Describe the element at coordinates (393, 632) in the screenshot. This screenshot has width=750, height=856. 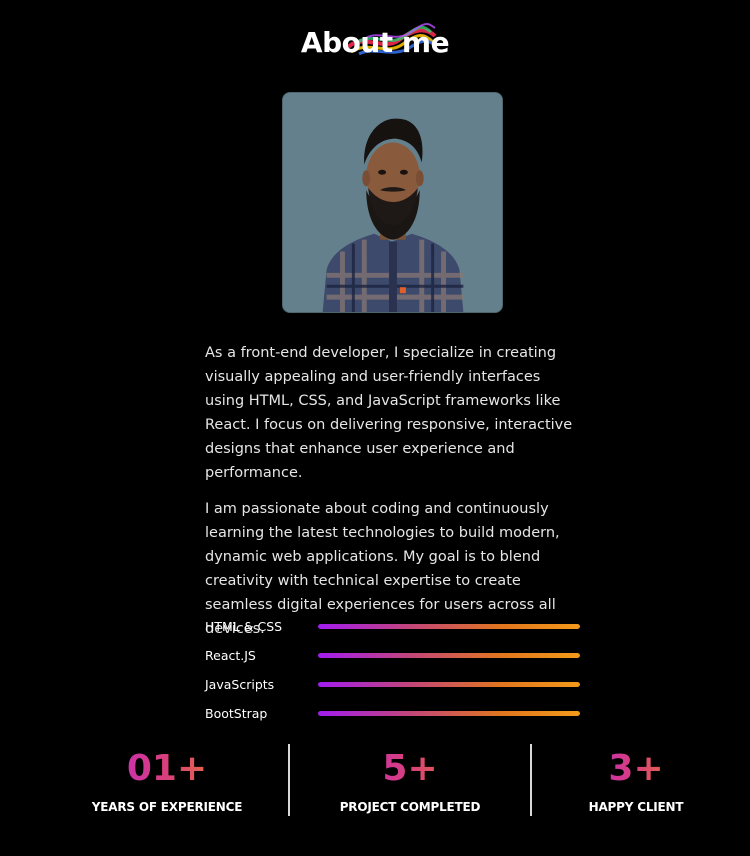
I see `skill-item-html-css: HTML & CSS` at that location.